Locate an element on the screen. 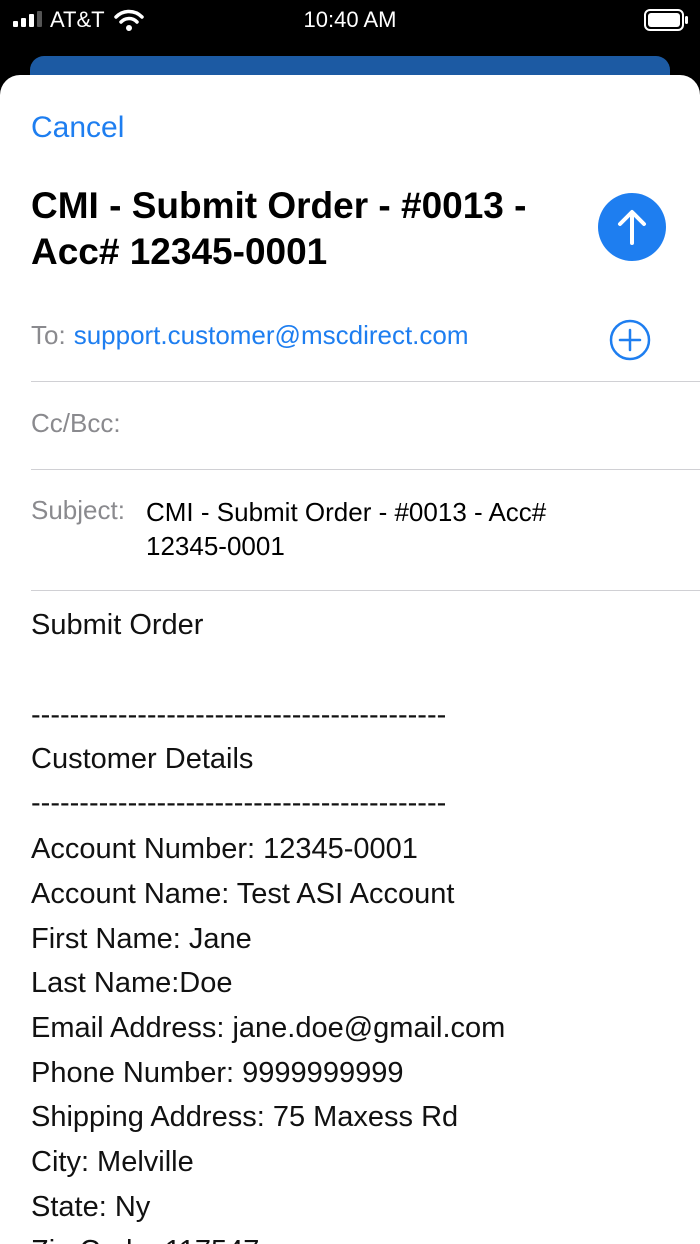 This screenshot has width=700, height=1244. body-line: Last Name:Doe is located at coordinates (132, 983).